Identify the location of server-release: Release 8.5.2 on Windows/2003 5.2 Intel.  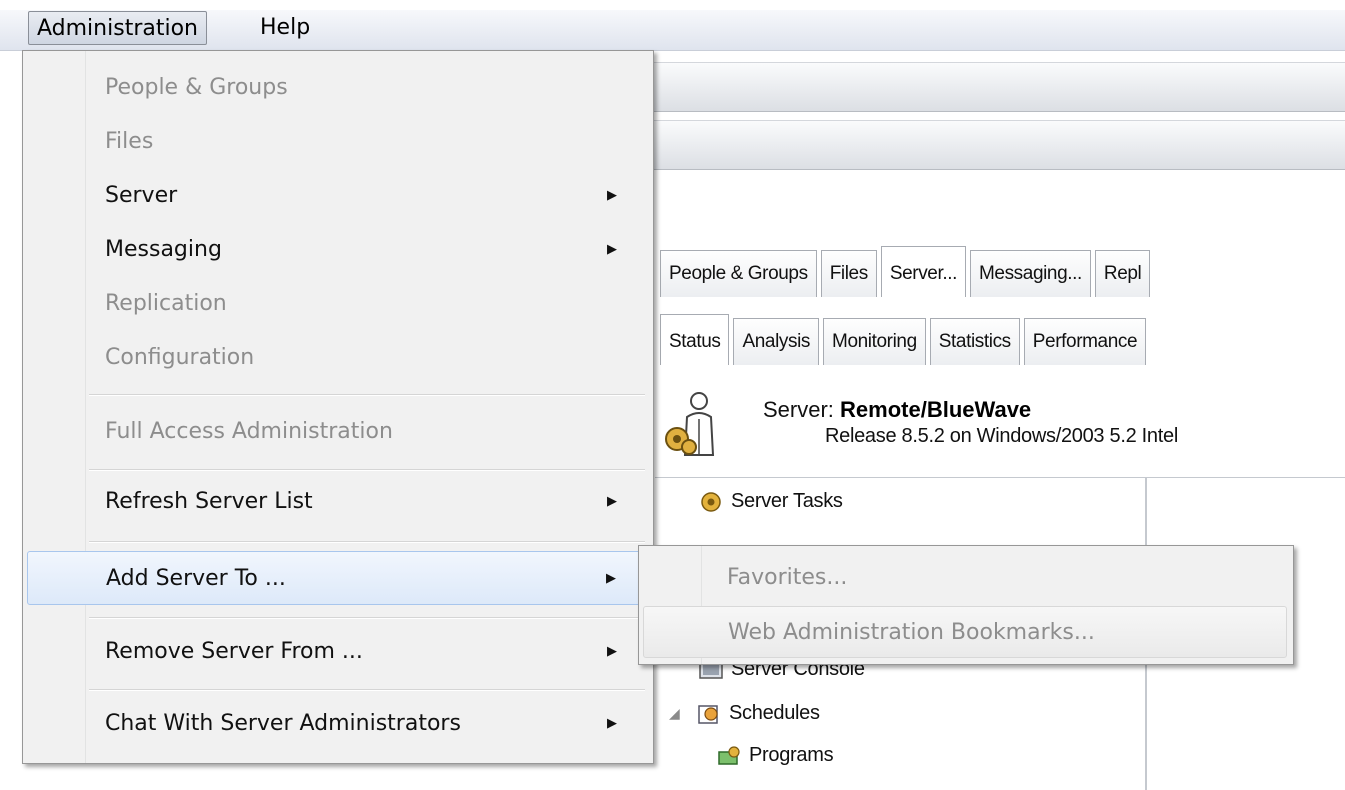
(1001, 436).